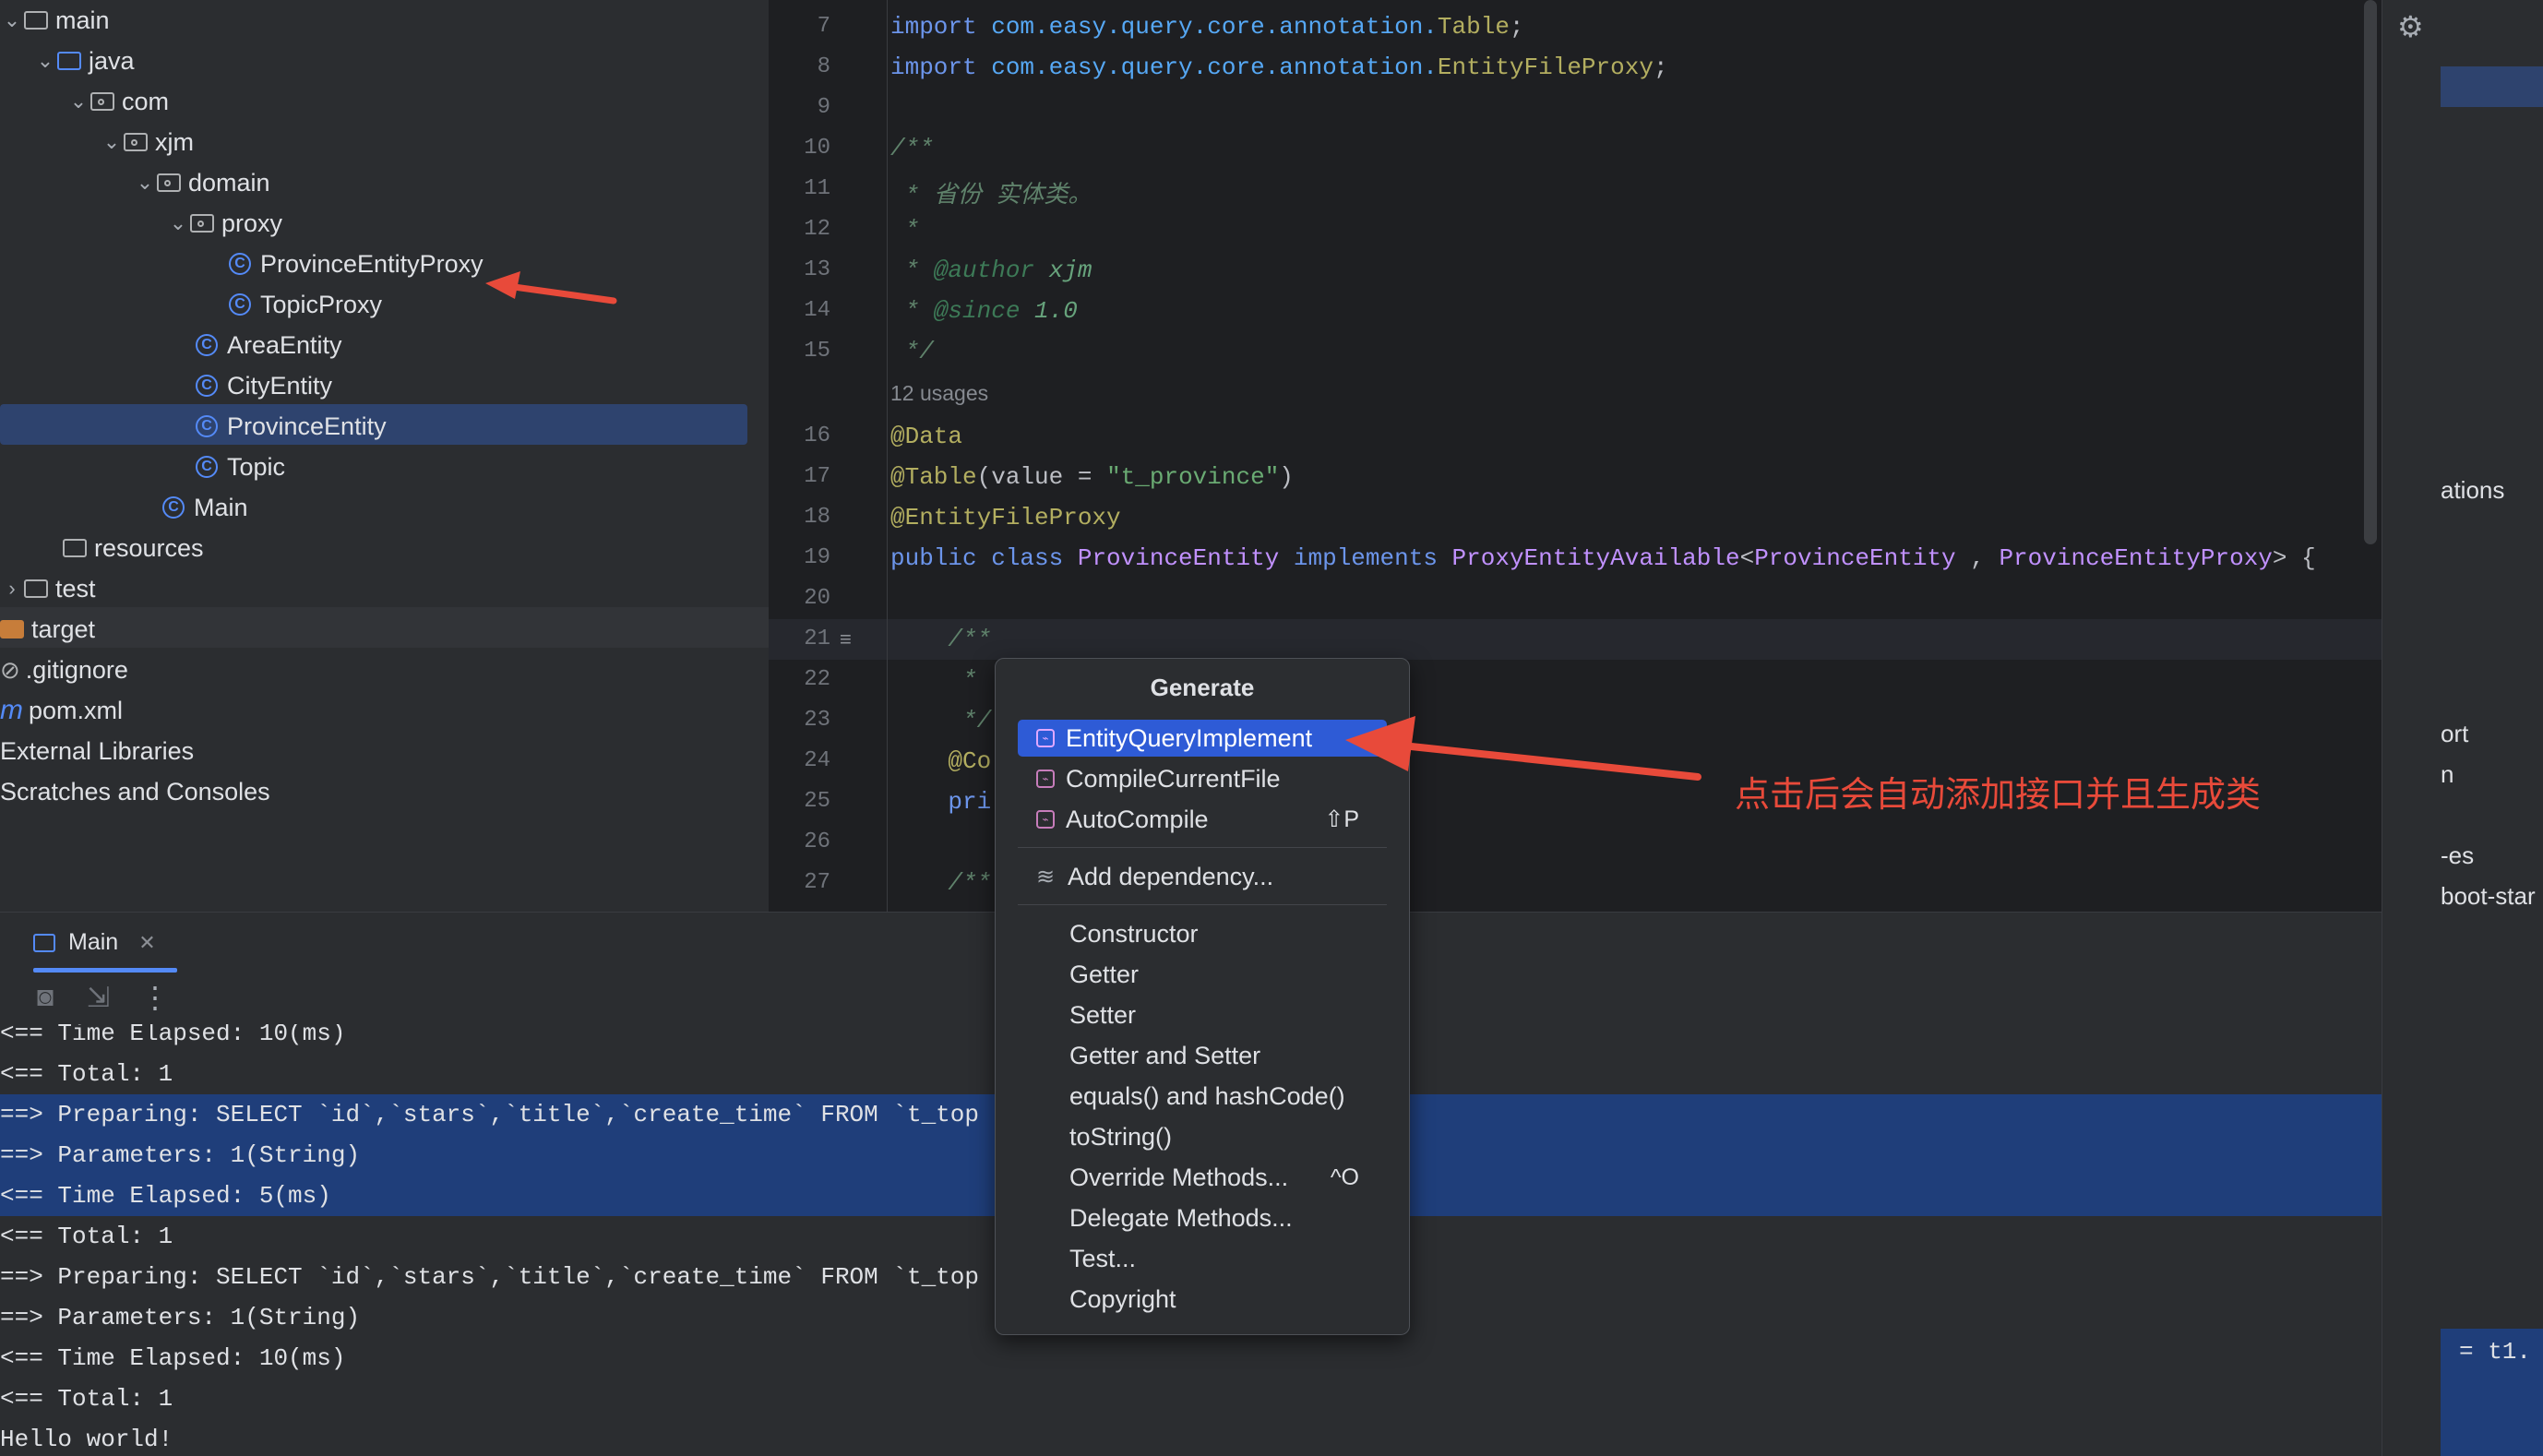 Image resolution: width=2543 pixels, height=1456 pixels. Describe the element at coordinates (269, 345) in the screenshot. I see `tree-item-area-entity: C AreaEntity` at that location.